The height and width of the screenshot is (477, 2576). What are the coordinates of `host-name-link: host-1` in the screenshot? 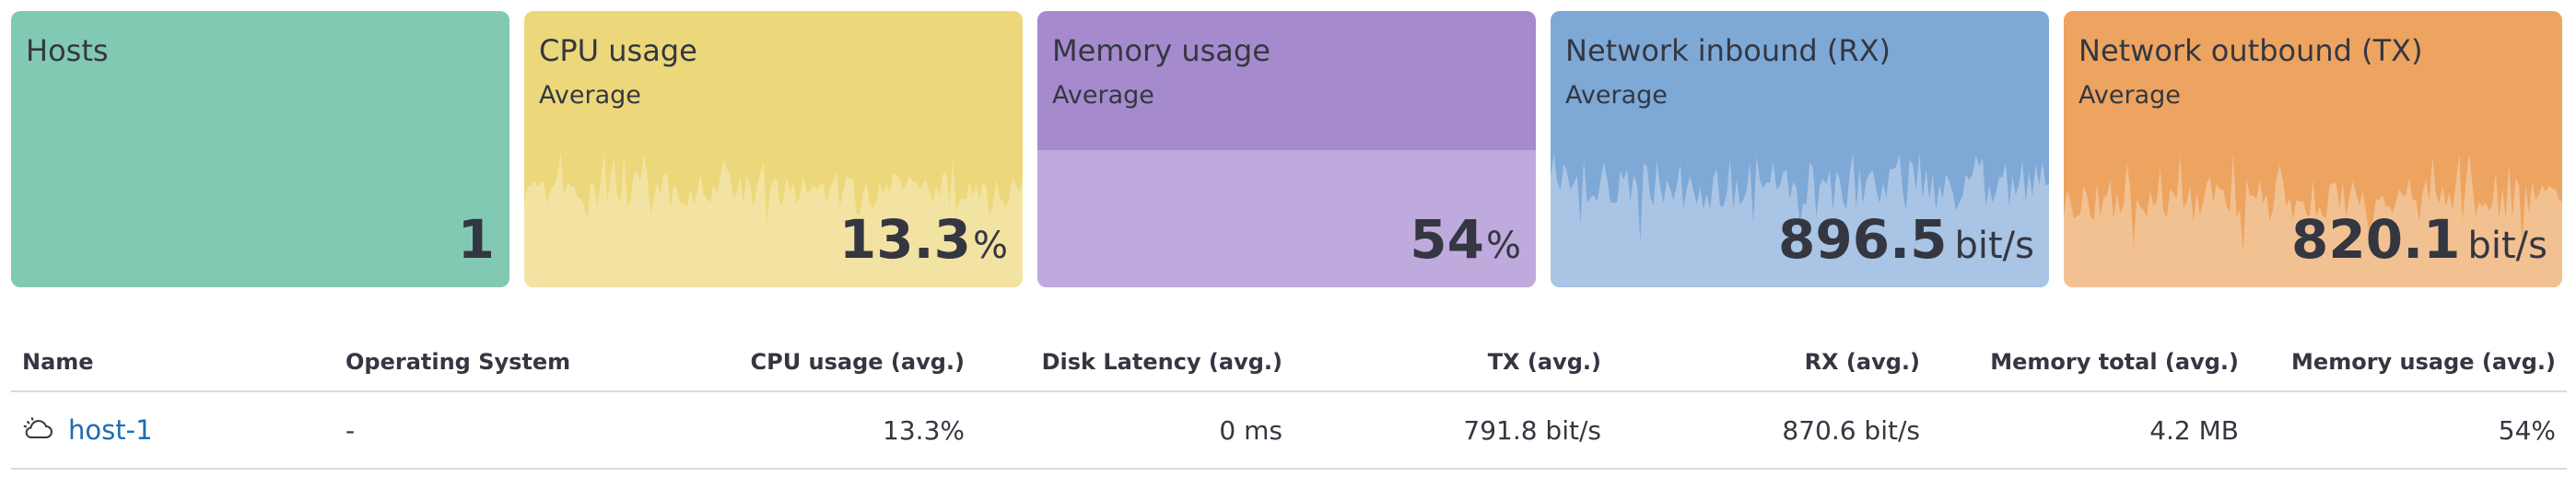 It's located at (110, 430).